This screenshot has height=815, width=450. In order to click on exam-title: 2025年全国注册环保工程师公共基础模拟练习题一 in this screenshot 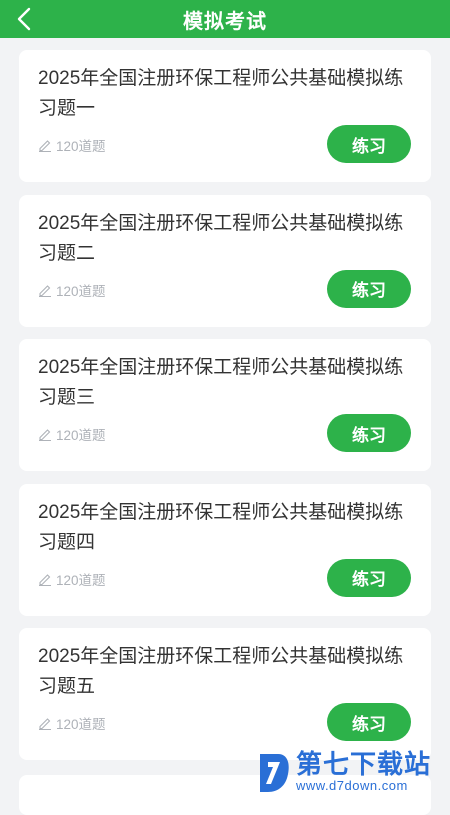, I will do `click(221, 93)`.